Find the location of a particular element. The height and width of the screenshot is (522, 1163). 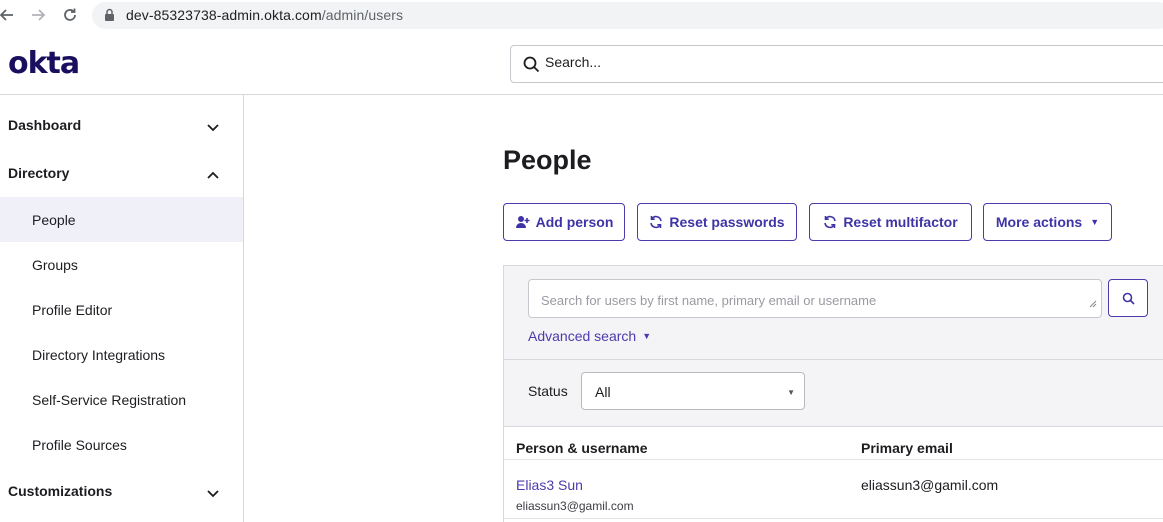

sidebar-section-label: Dashboard is located at coordinates (45, 125).